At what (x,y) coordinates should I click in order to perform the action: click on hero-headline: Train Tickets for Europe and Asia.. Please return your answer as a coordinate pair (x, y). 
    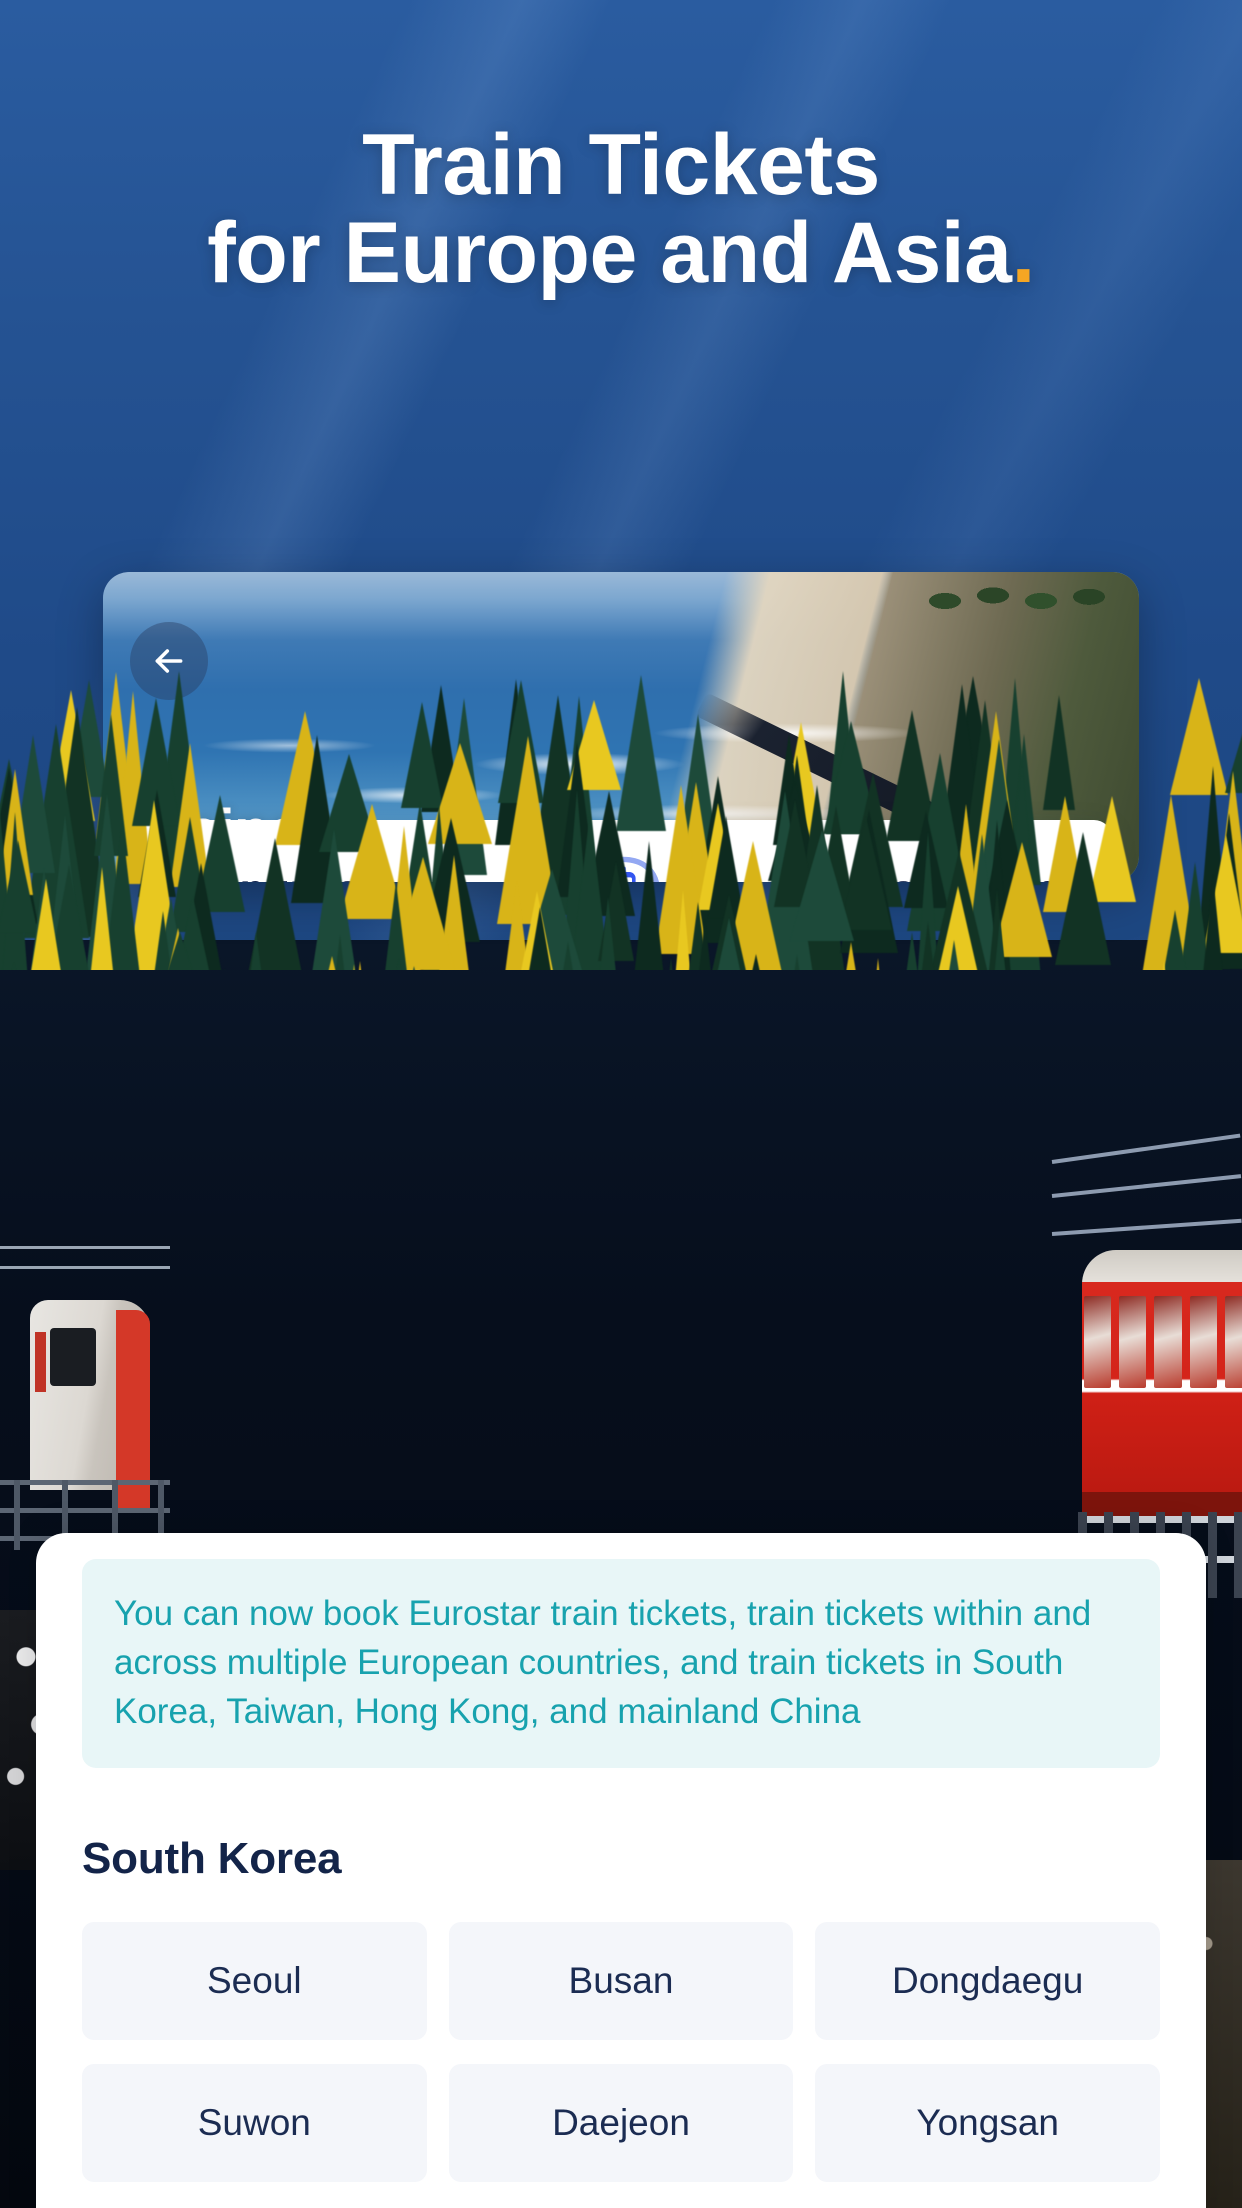
    Looking at the image, I should click on (621, 209).